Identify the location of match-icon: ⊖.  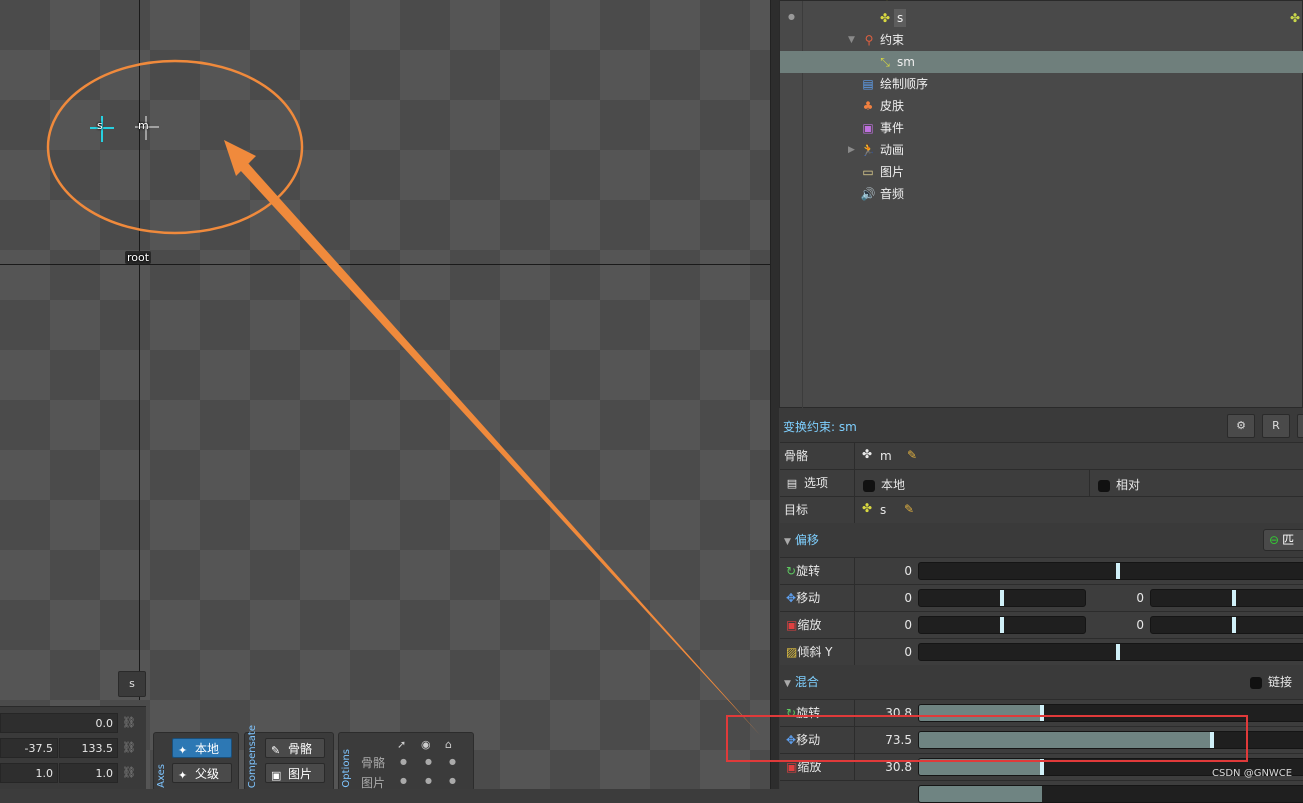
(1274, 540).